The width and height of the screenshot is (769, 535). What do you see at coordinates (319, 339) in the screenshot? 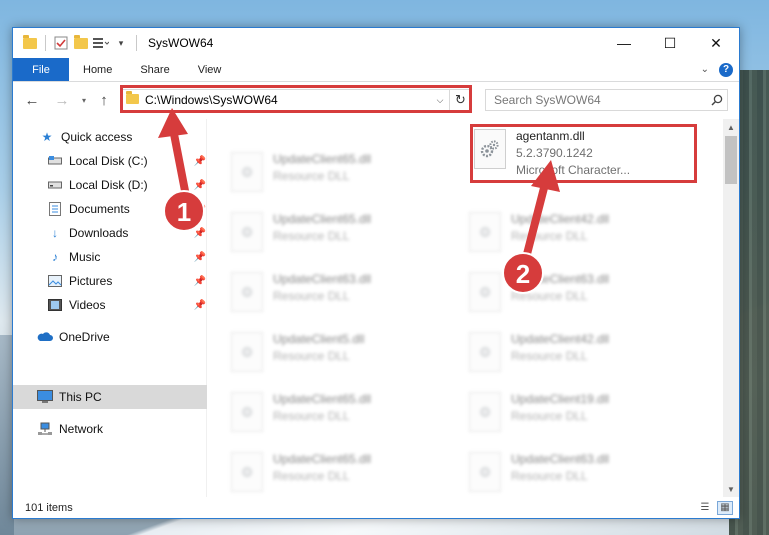
I see `file-name: UpdateClient5.dll` at bounding box center [319, 339].